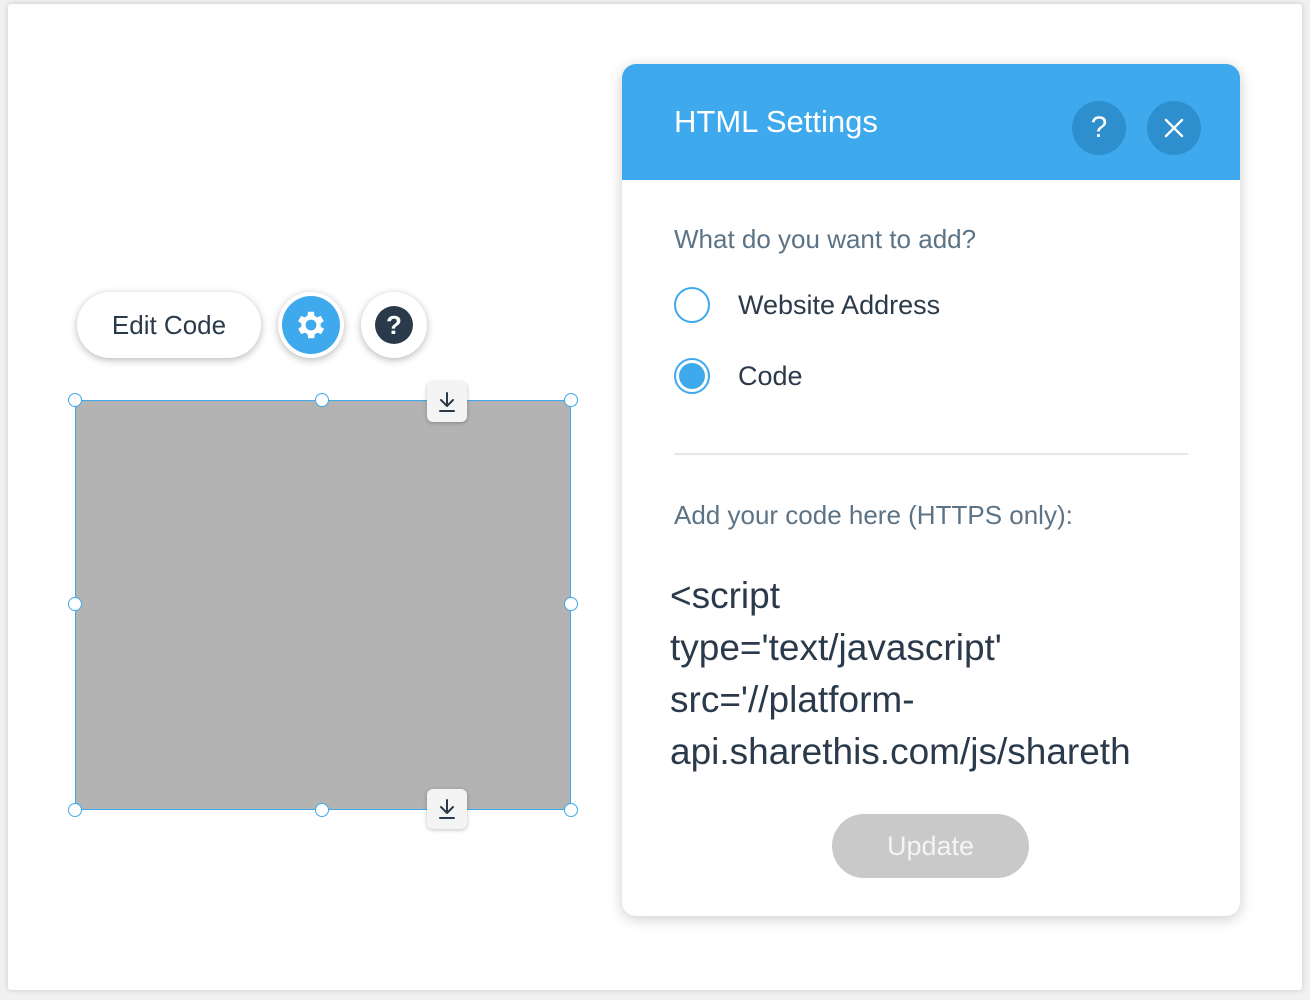 The width and height of the screenshot is (1310, 1000). Describe the element at coordinates (930, 846) in the screenshot. I see `update-button: Update` at that location.